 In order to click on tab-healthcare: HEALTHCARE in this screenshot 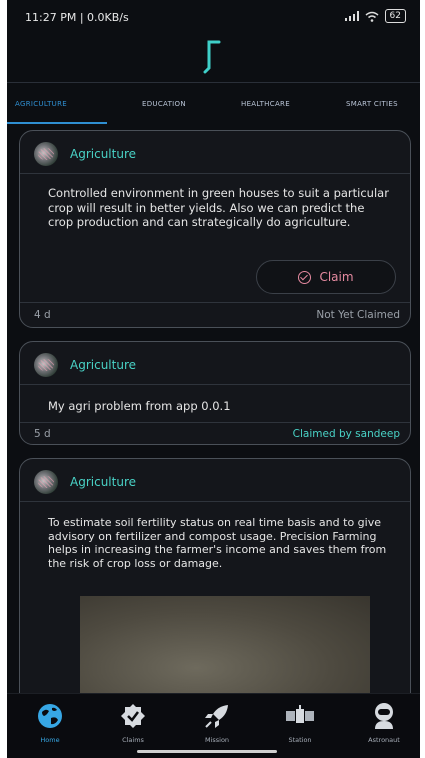, I will do `click(265, 104)`.